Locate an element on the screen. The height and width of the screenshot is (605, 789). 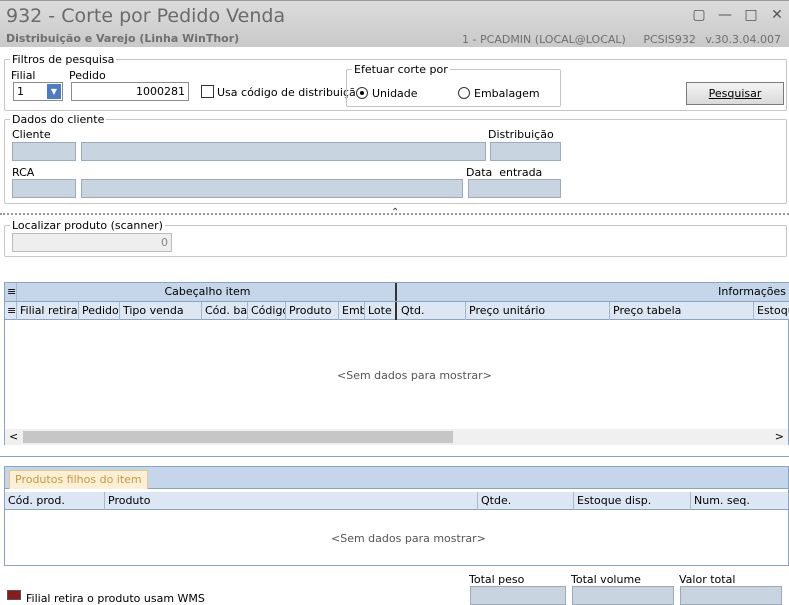
maximize-icon: □ is located at coordinates (751, 15).